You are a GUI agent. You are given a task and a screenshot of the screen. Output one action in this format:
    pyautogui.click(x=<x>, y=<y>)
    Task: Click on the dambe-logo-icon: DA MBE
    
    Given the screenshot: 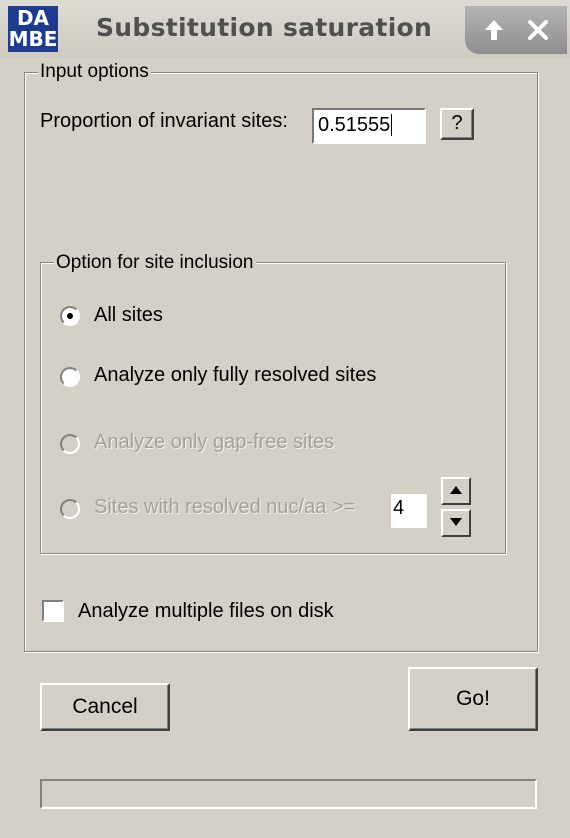 What is the action you would take?
    pyautogui.click(x=33, y=29)
    